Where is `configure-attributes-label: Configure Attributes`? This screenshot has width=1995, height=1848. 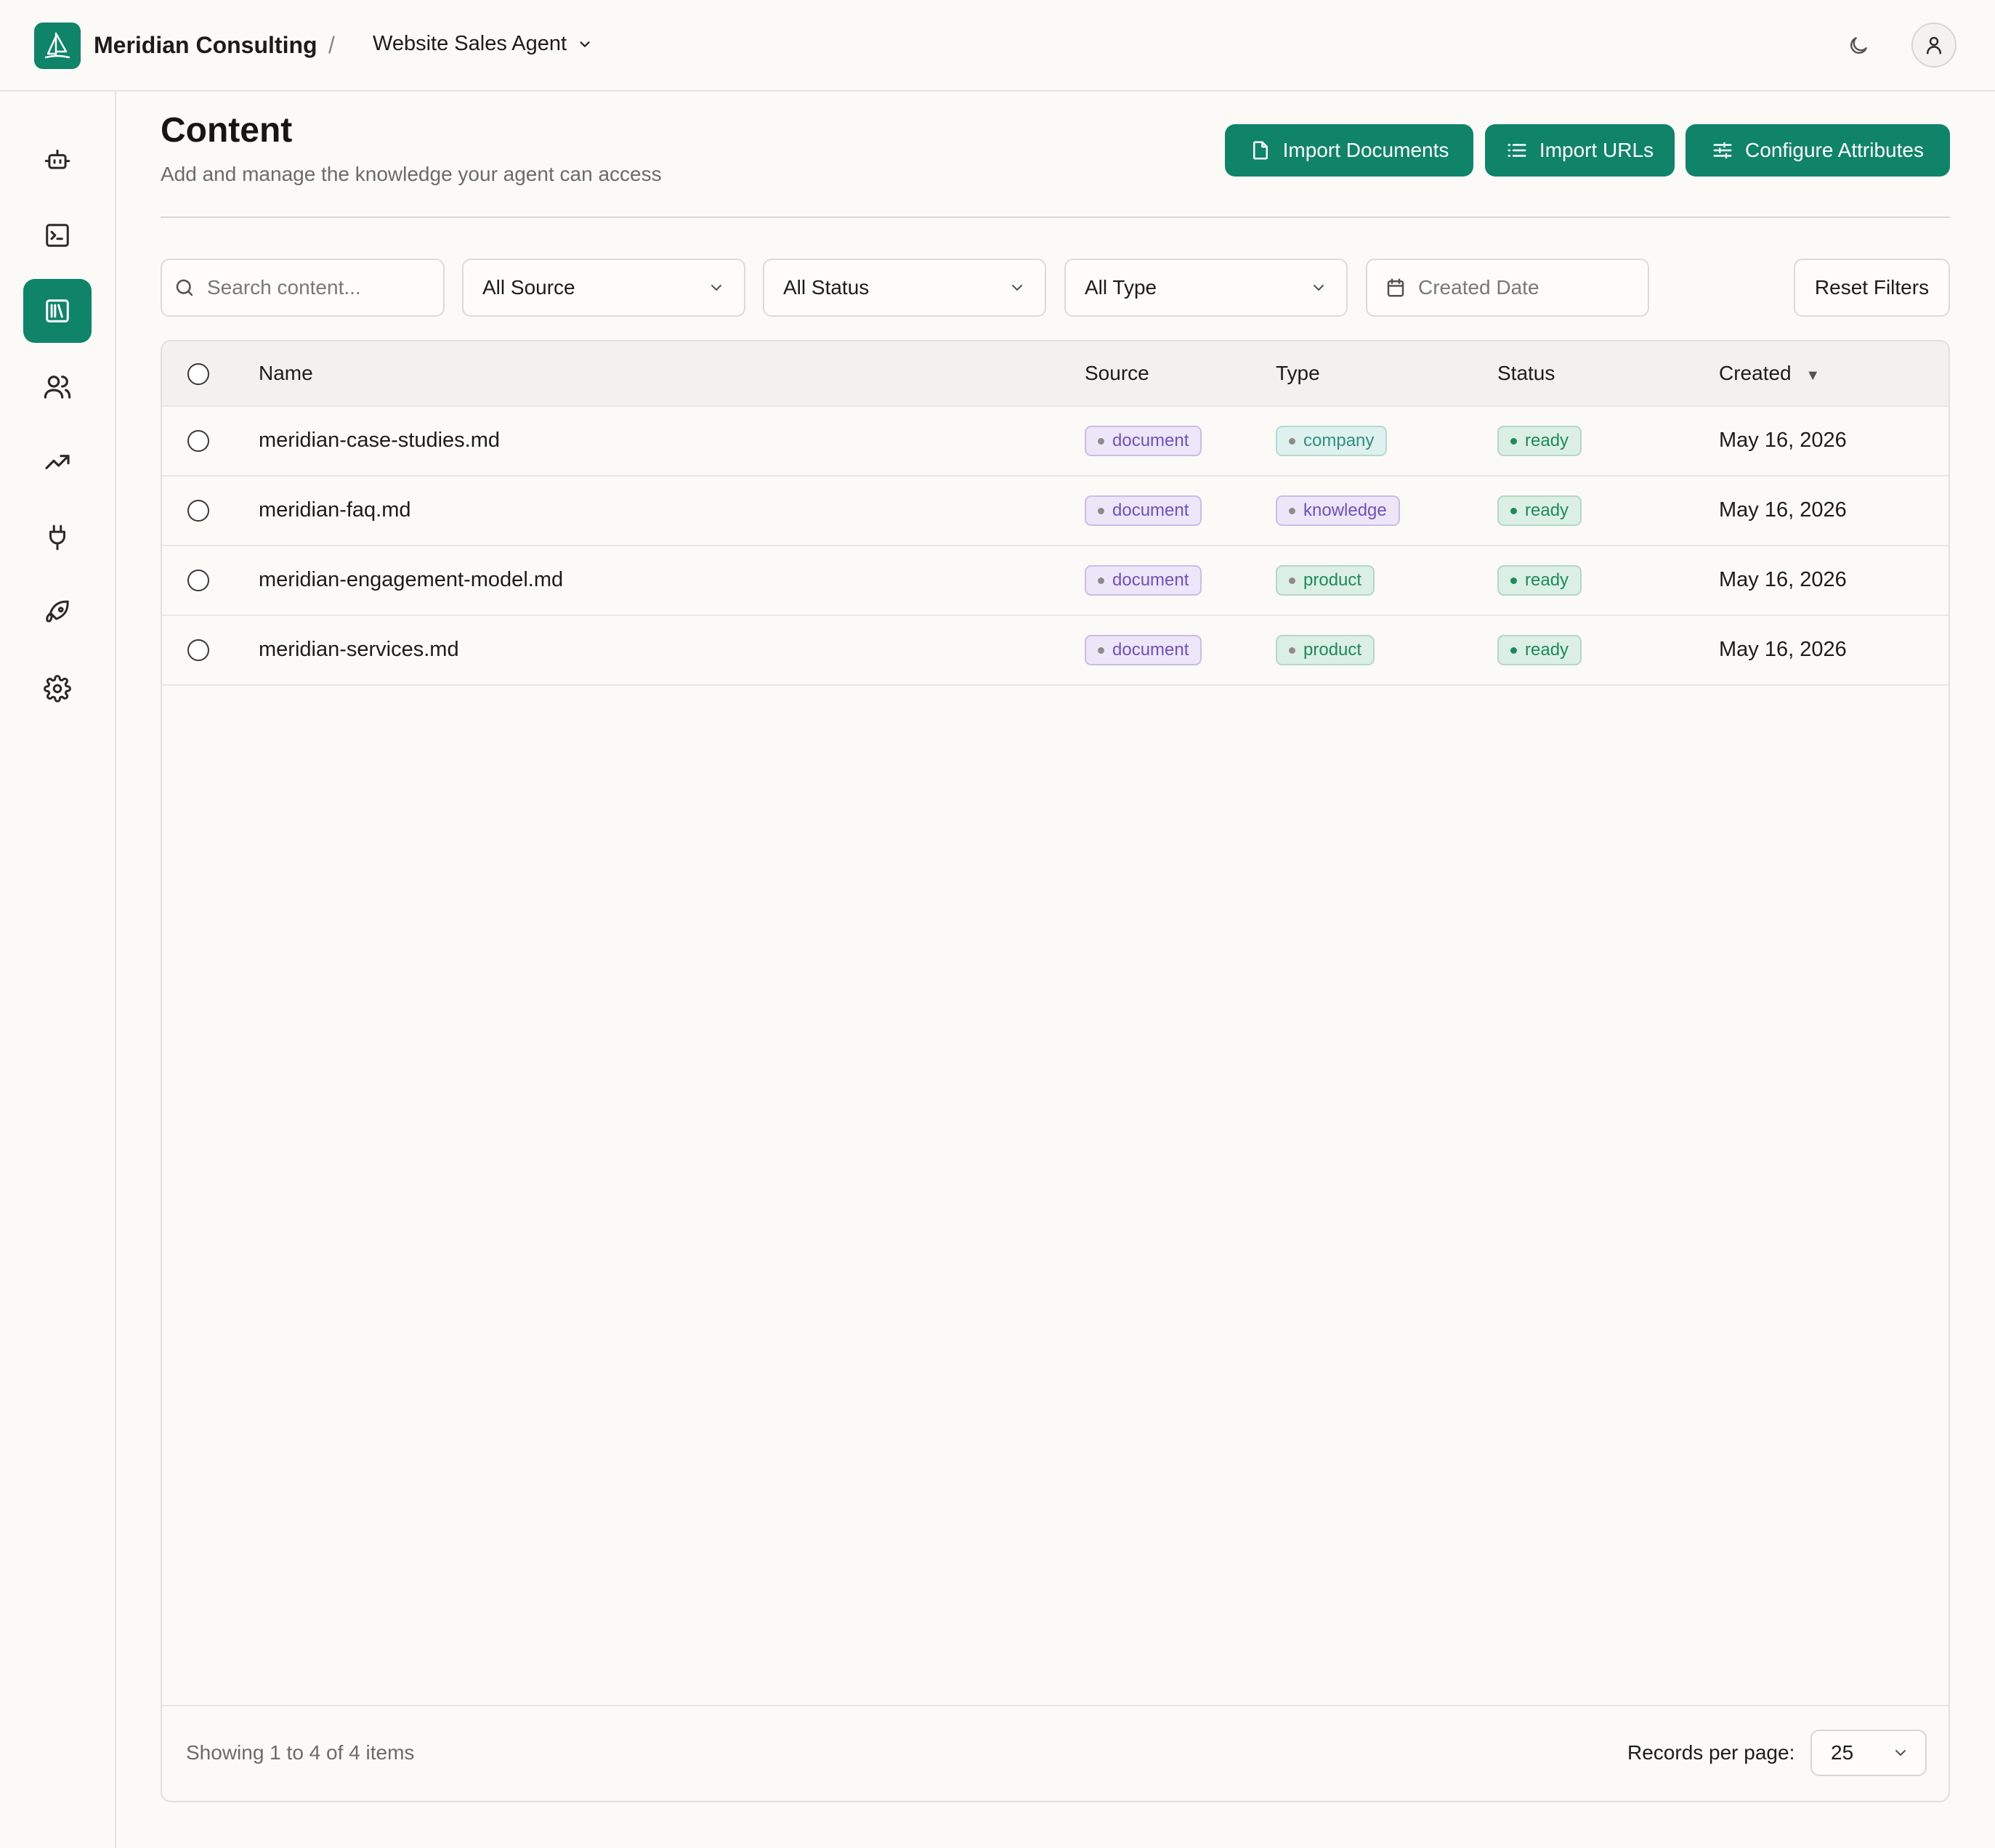
configure-attributes-label: Configure Attributes is located at coordinates (1834, 150).